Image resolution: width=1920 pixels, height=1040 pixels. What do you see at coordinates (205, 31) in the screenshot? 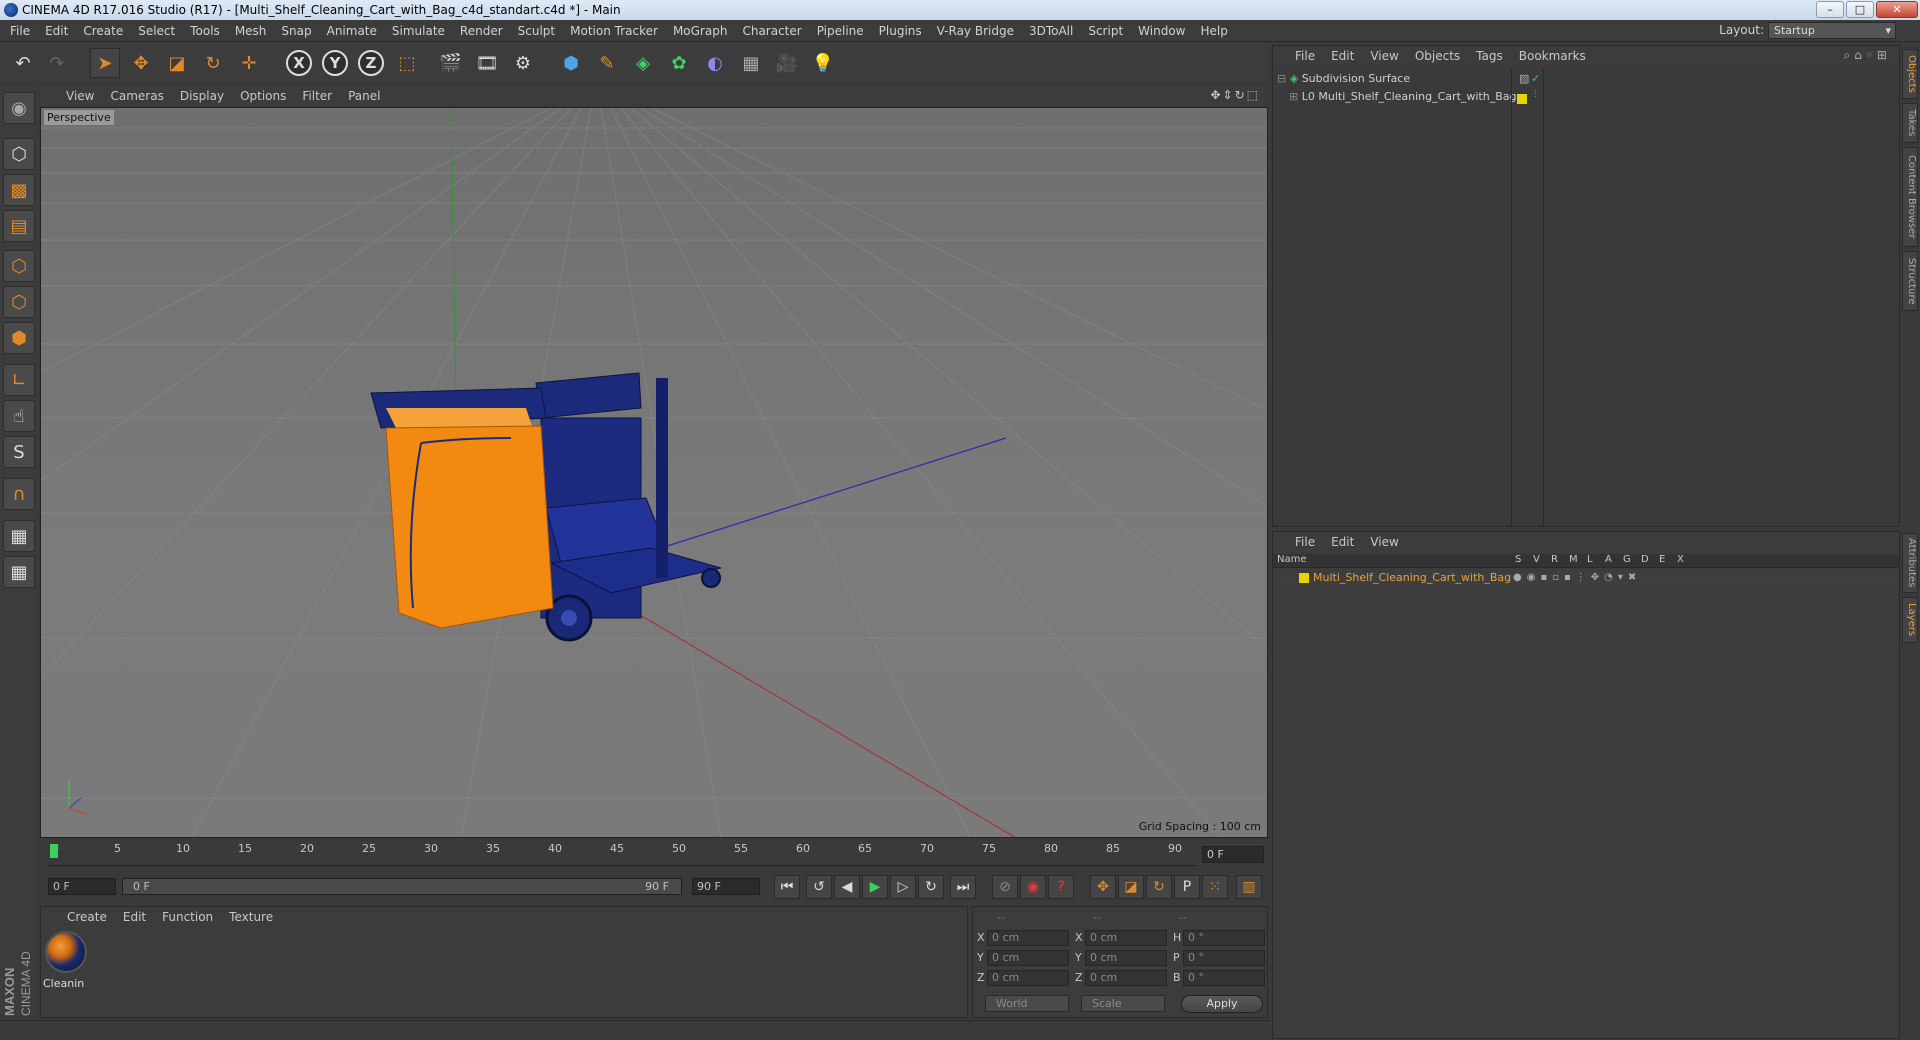
I see `menu-tools: Tools` at bounding box center [205, 31].